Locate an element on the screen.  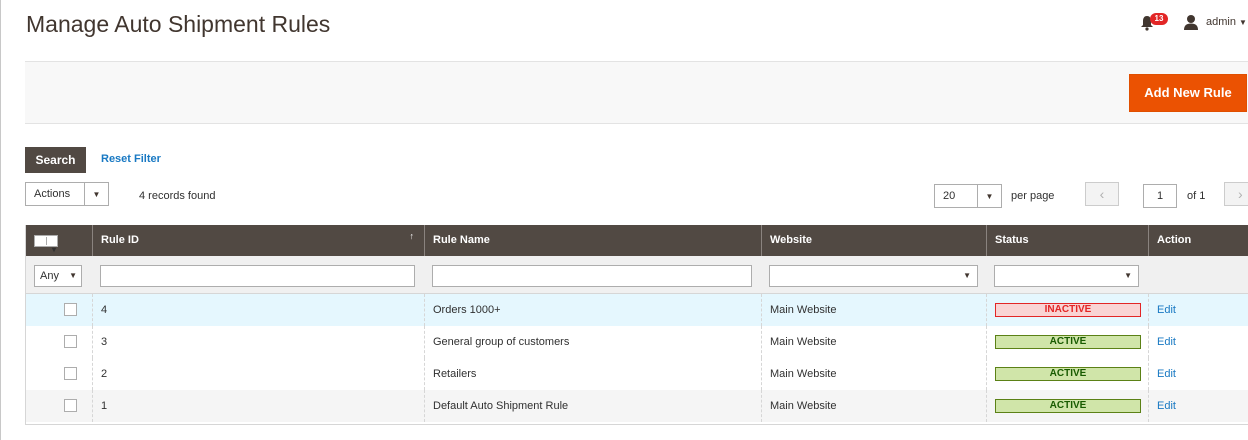
records-found-count: 4 records found is located at coordinates (177, 196).